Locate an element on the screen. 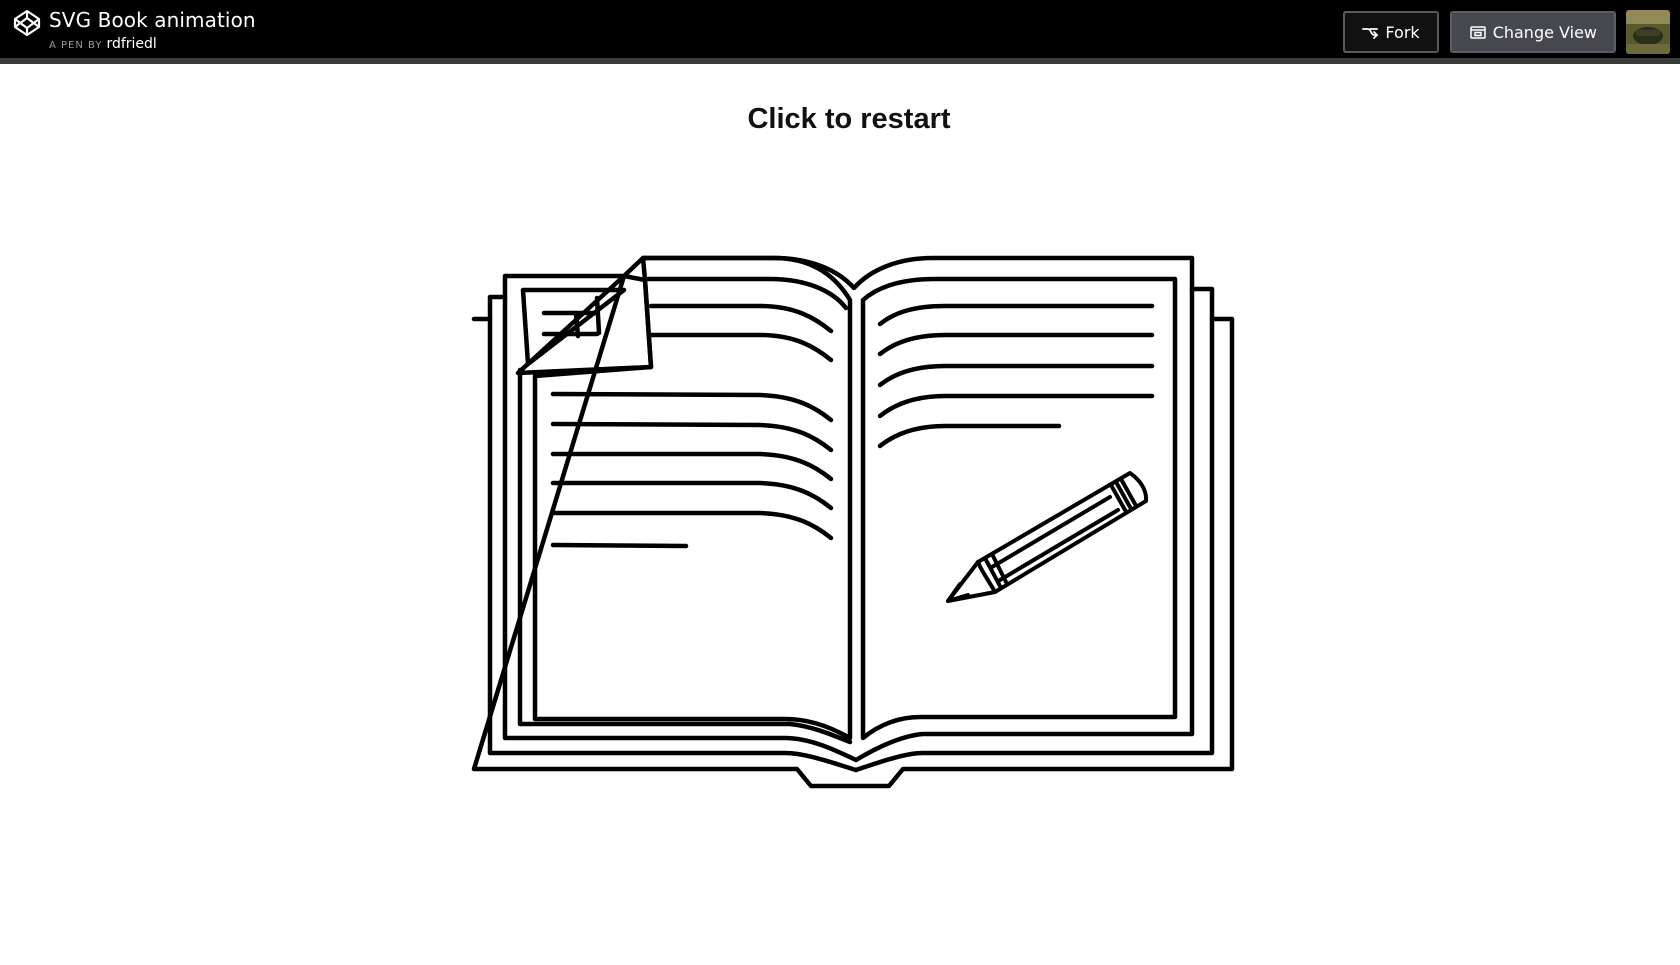 The width and height of the screenshot is (1680, 965). left-page-top is located at coordinates (747, 293).